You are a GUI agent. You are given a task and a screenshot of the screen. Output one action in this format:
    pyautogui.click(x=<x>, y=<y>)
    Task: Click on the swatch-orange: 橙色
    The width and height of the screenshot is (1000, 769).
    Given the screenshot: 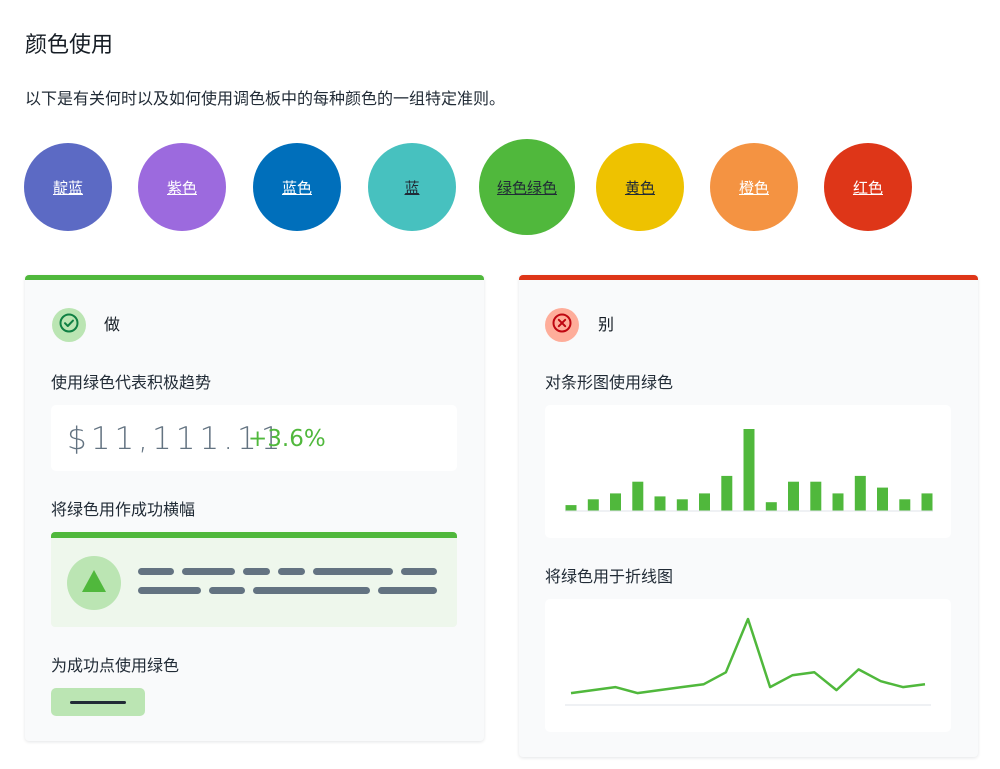 What is the action you would take?
    pyautogui.click(x=754, y=187)
    